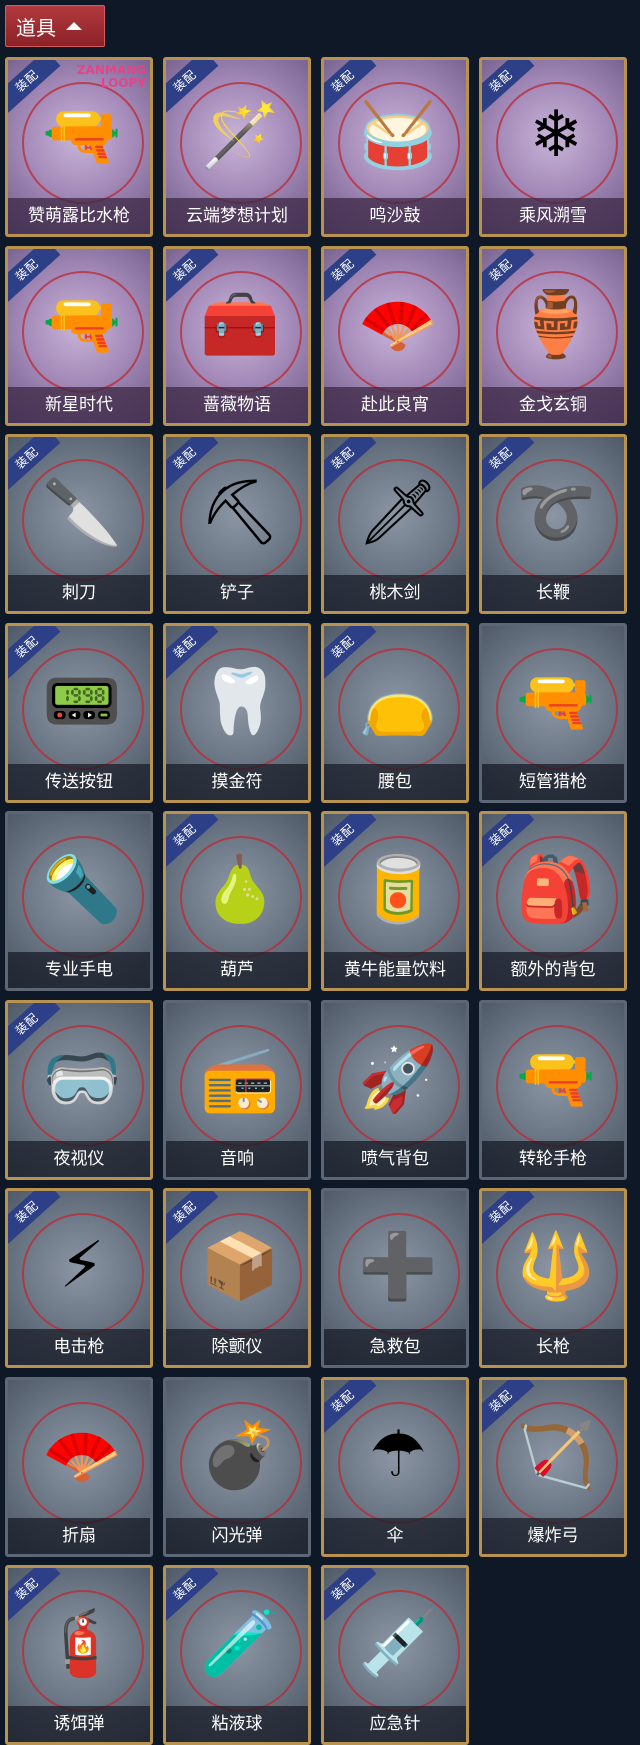 Image resolution: width=640 pixels, height=1745 pixels. Describe the element at coordinates (395, 1347) in the screenshot. I see `item-name: 急救包` at that location.